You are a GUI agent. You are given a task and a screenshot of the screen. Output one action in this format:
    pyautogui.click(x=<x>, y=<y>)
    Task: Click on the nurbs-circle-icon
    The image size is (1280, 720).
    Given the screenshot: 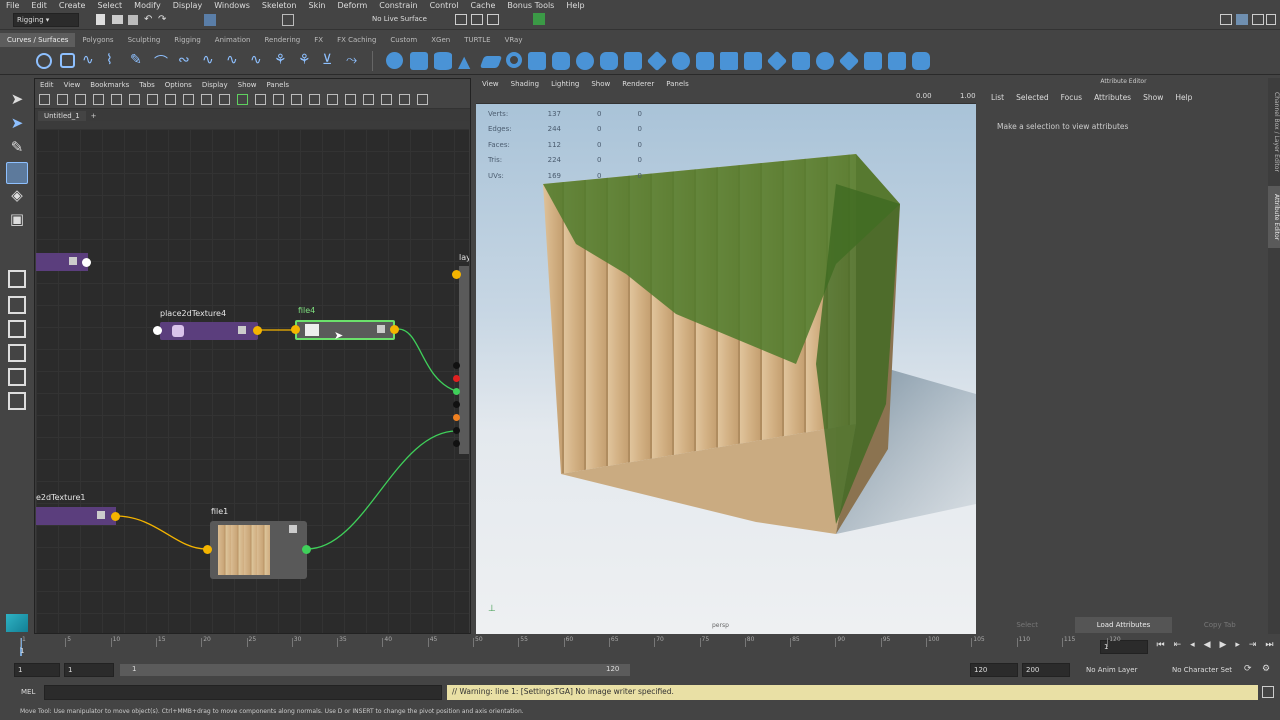 What is the action you would take?
    pyautogui.click(x=44, y=61)
    